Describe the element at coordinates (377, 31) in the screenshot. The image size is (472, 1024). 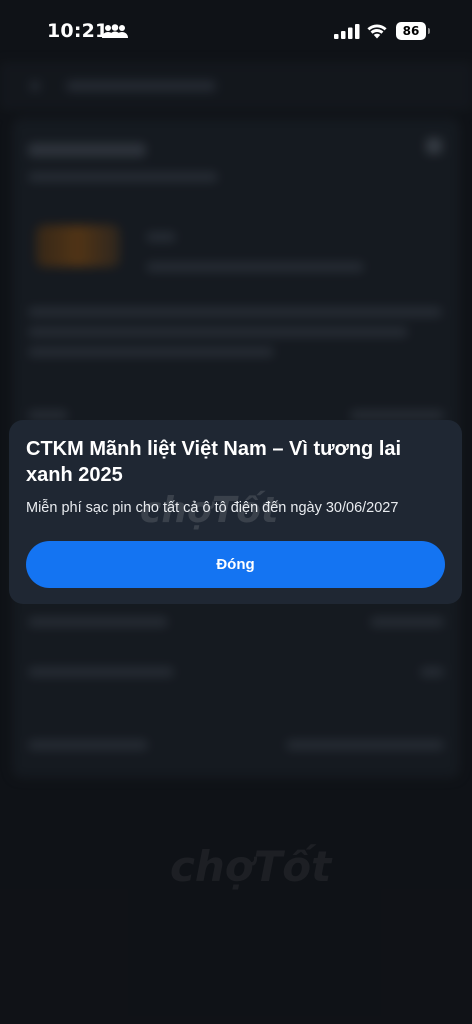
I see `wifi-icon` at that location.